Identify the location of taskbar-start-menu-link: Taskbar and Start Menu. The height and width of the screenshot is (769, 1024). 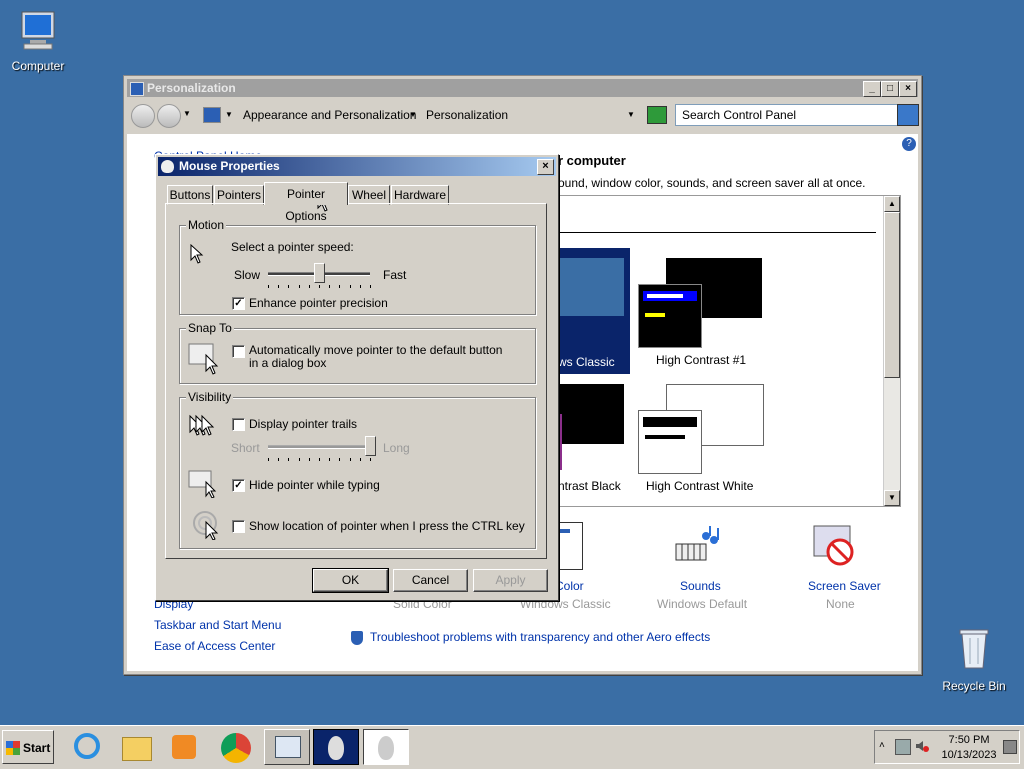
(217, 625).